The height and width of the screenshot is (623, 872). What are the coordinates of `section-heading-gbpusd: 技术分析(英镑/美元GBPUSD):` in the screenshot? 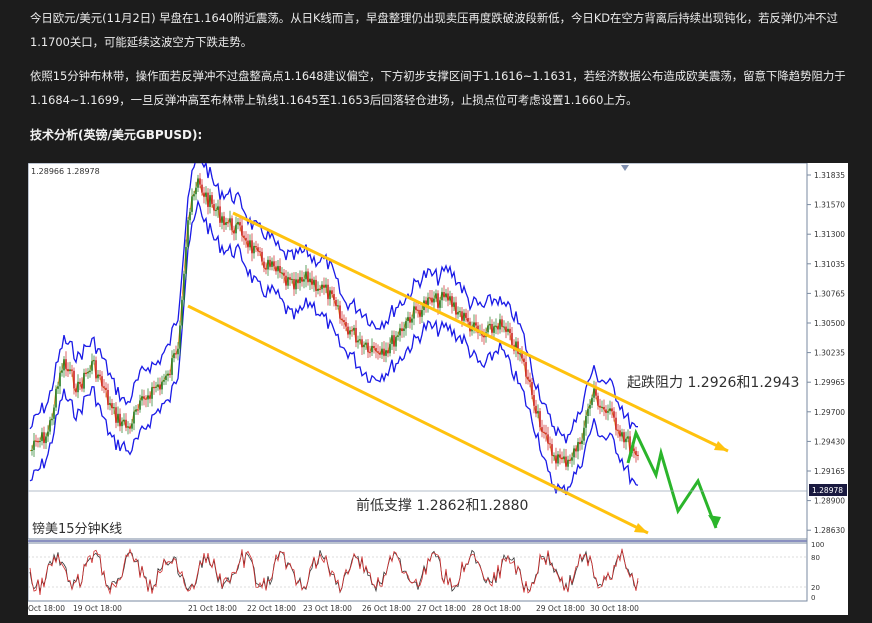 It's located at (116, 135).